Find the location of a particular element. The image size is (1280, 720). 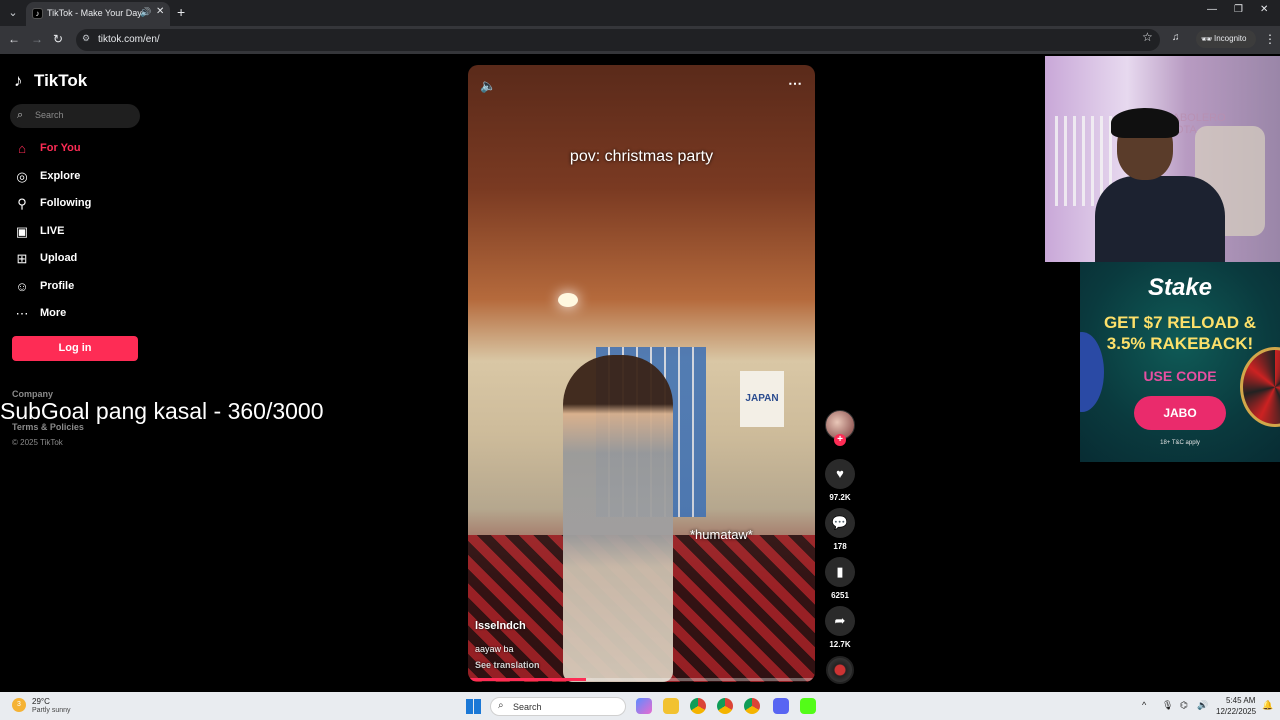

video-username: lsselndch is located at coordinates (500, 626).